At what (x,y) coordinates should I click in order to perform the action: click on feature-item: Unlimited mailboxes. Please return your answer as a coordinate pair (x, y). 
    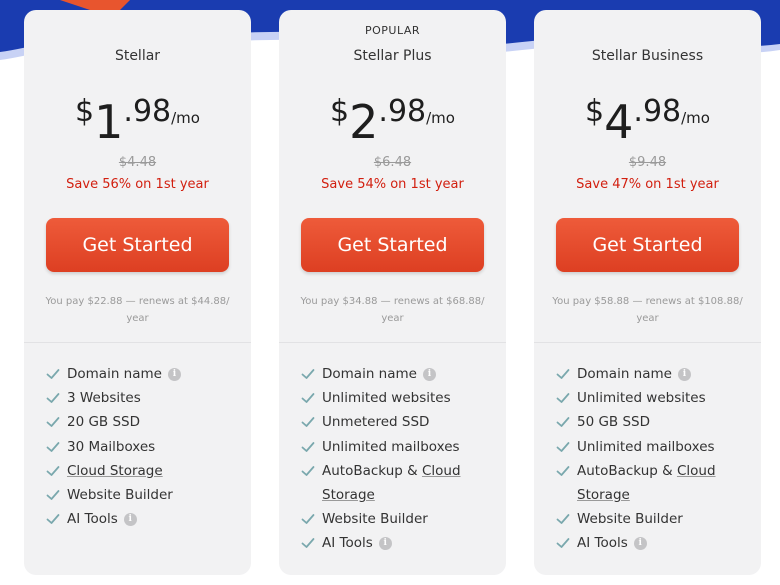
    Looking at the image, I should click on (398, 447).